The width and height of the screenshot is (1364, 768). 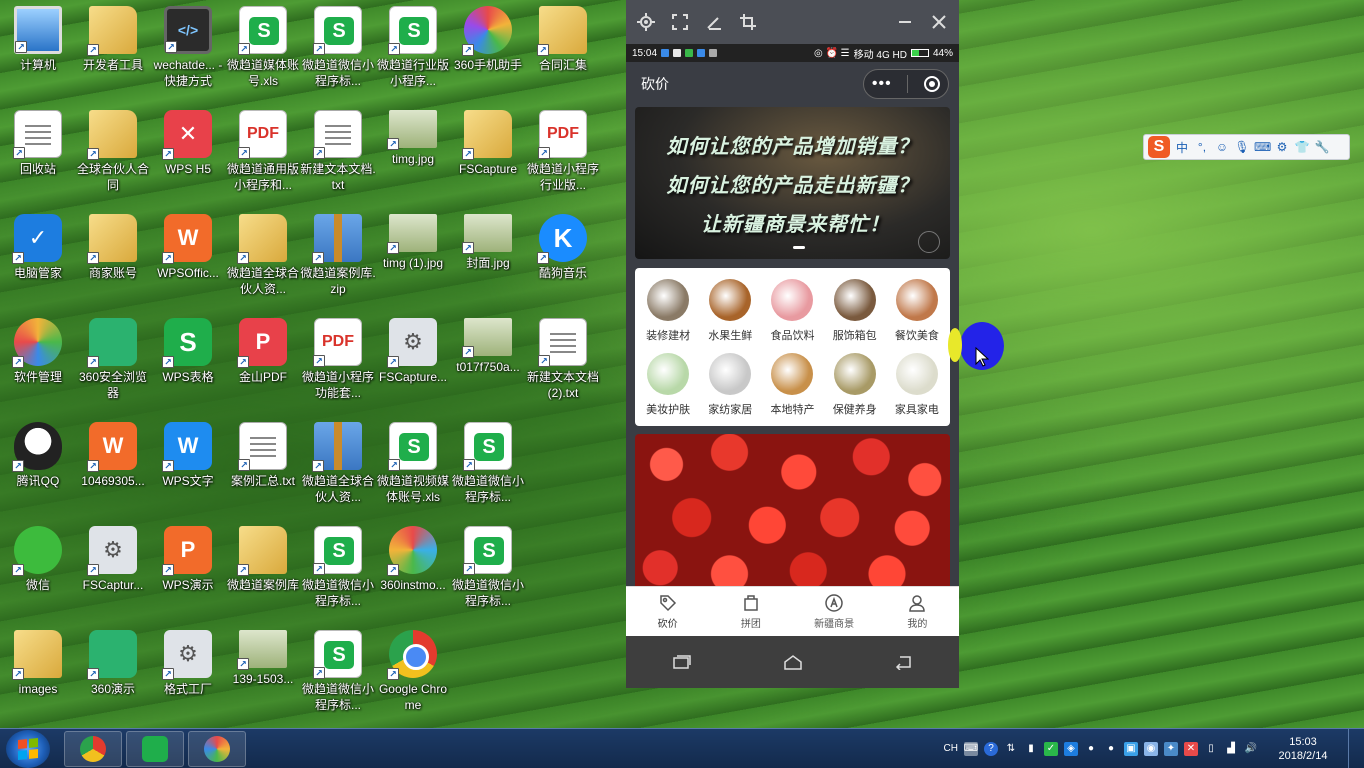 What do you see at coordinates (1159, 147) in the screenshot?
I see `sogou-logo-icon: S` at bounding box center [1159, 147].